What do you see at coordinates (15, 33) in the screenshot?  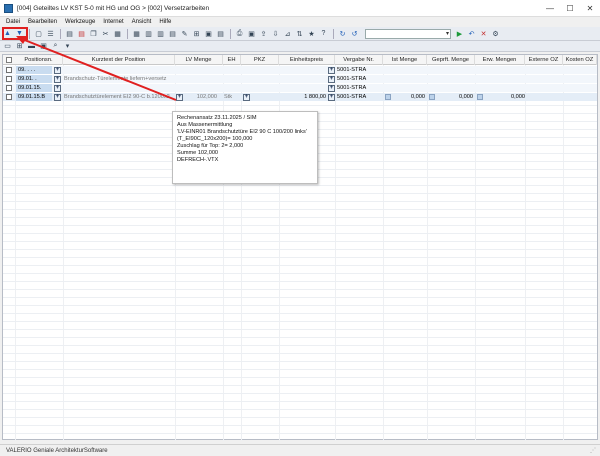 I see `highlight-box` at bounding box center [15, 33].